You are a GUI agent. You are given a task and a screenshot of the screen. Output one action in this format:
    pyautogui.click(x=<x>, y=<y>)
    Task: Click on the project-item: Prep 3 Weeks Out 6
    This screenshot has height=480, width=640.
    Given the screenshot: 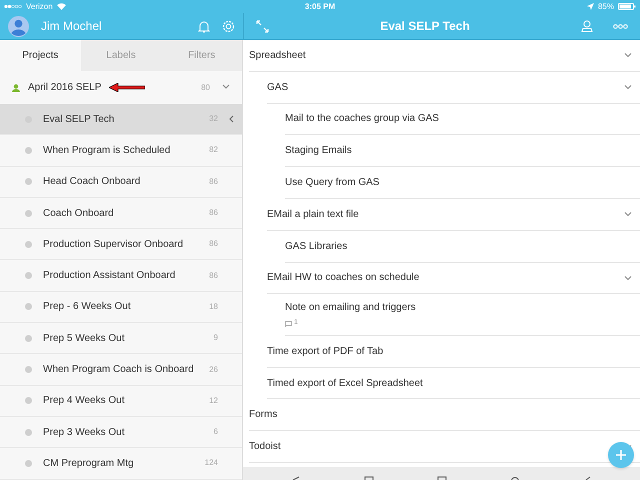 What is the action you would take?
    pyautogui.click(x=121, y=432)
    